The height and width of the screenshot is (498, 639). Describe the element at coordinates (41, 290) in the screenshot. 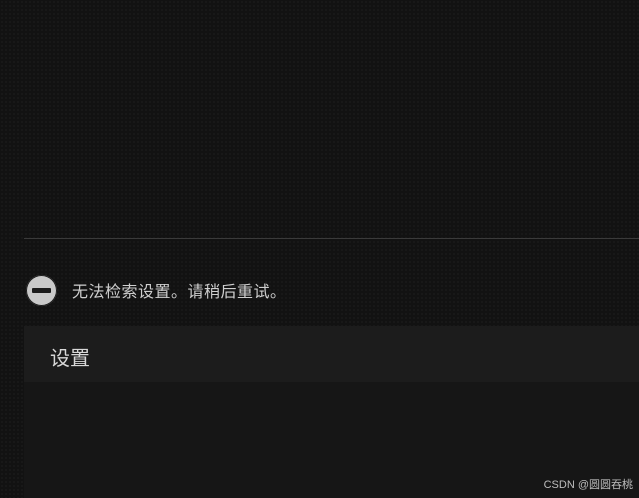

I see `minus-circle-icon` at that location.